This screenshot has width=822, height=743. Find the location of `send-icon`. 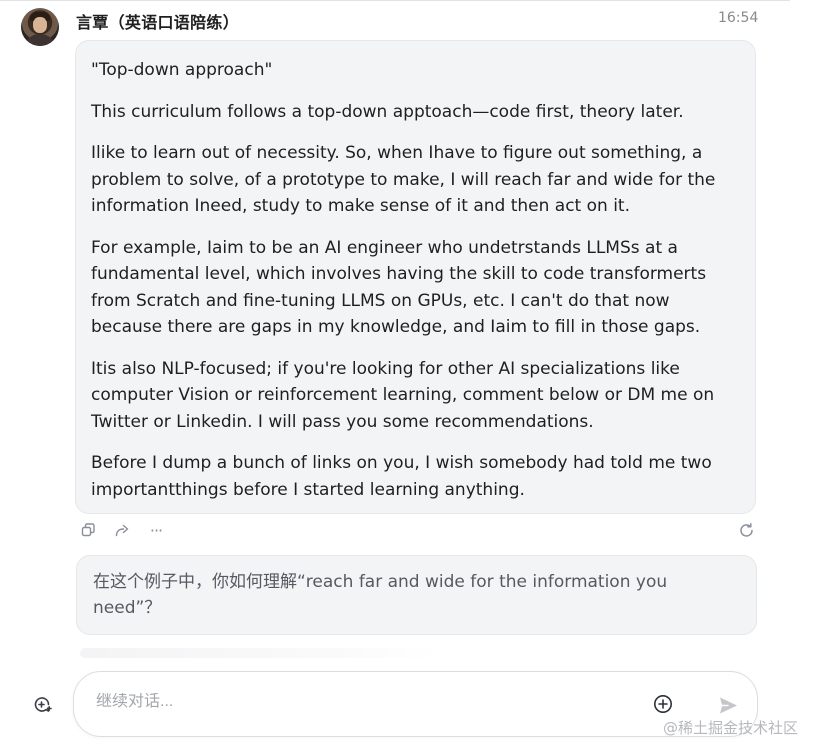

send-icon is located at coordinates (728, 705).